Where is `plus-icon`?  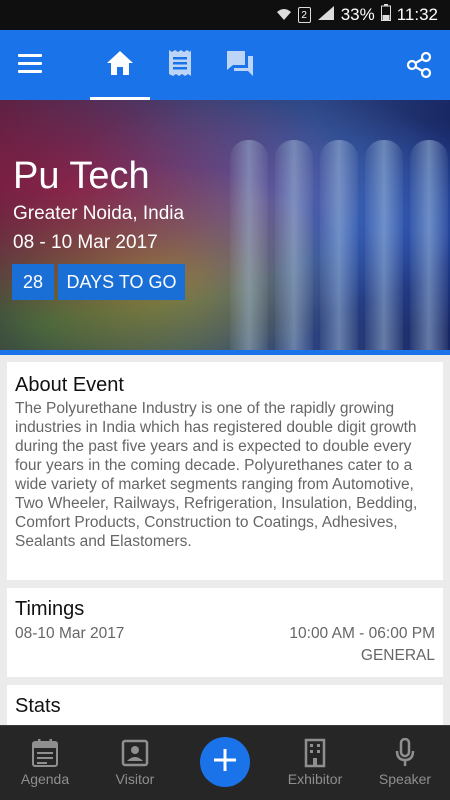
plus-icon is located at coordinates (225, 762).